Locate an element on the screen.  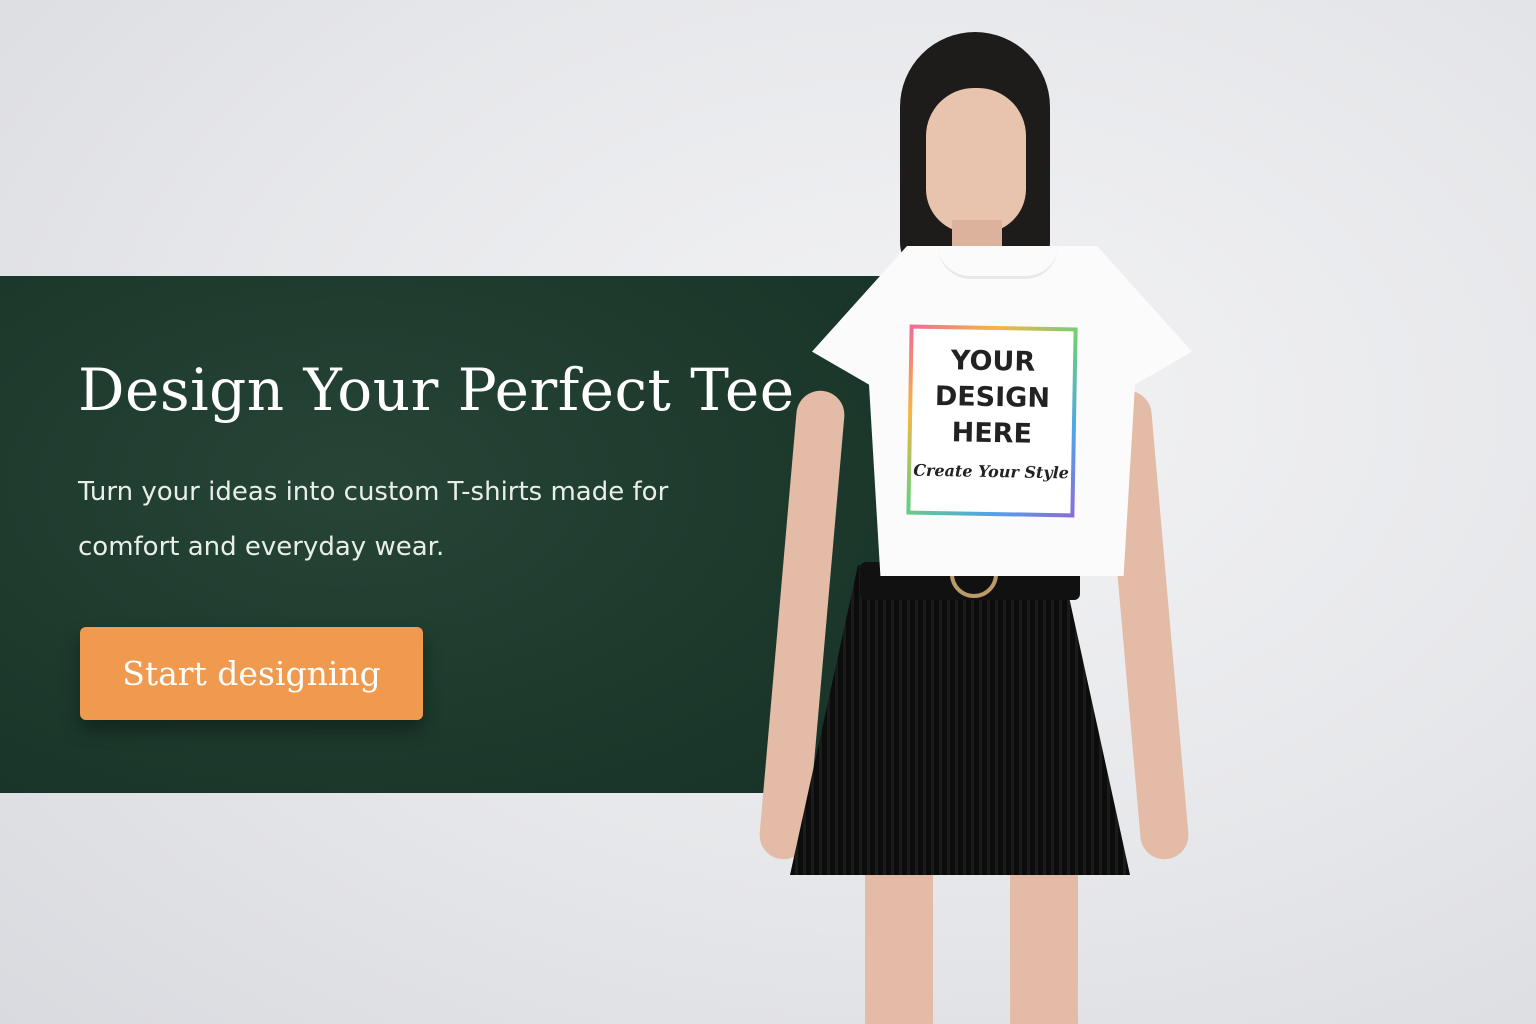
hero-headline: Design Your Perfect Tee is located at coordinates (436, 390).